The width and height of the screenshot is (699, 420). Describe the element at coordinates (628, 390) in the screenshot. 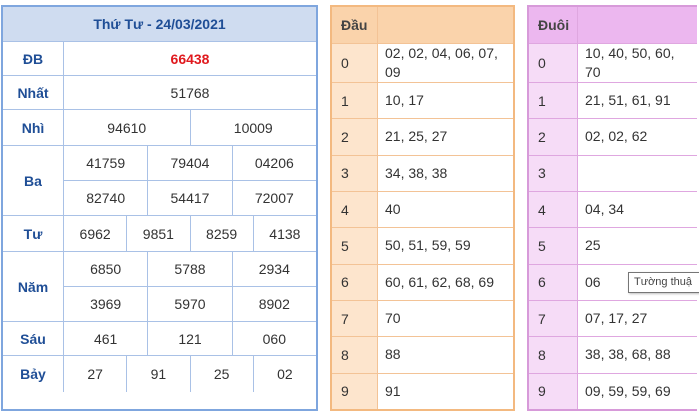

I see `loto-tail-values: 09, 59, 59, 69` at that location.